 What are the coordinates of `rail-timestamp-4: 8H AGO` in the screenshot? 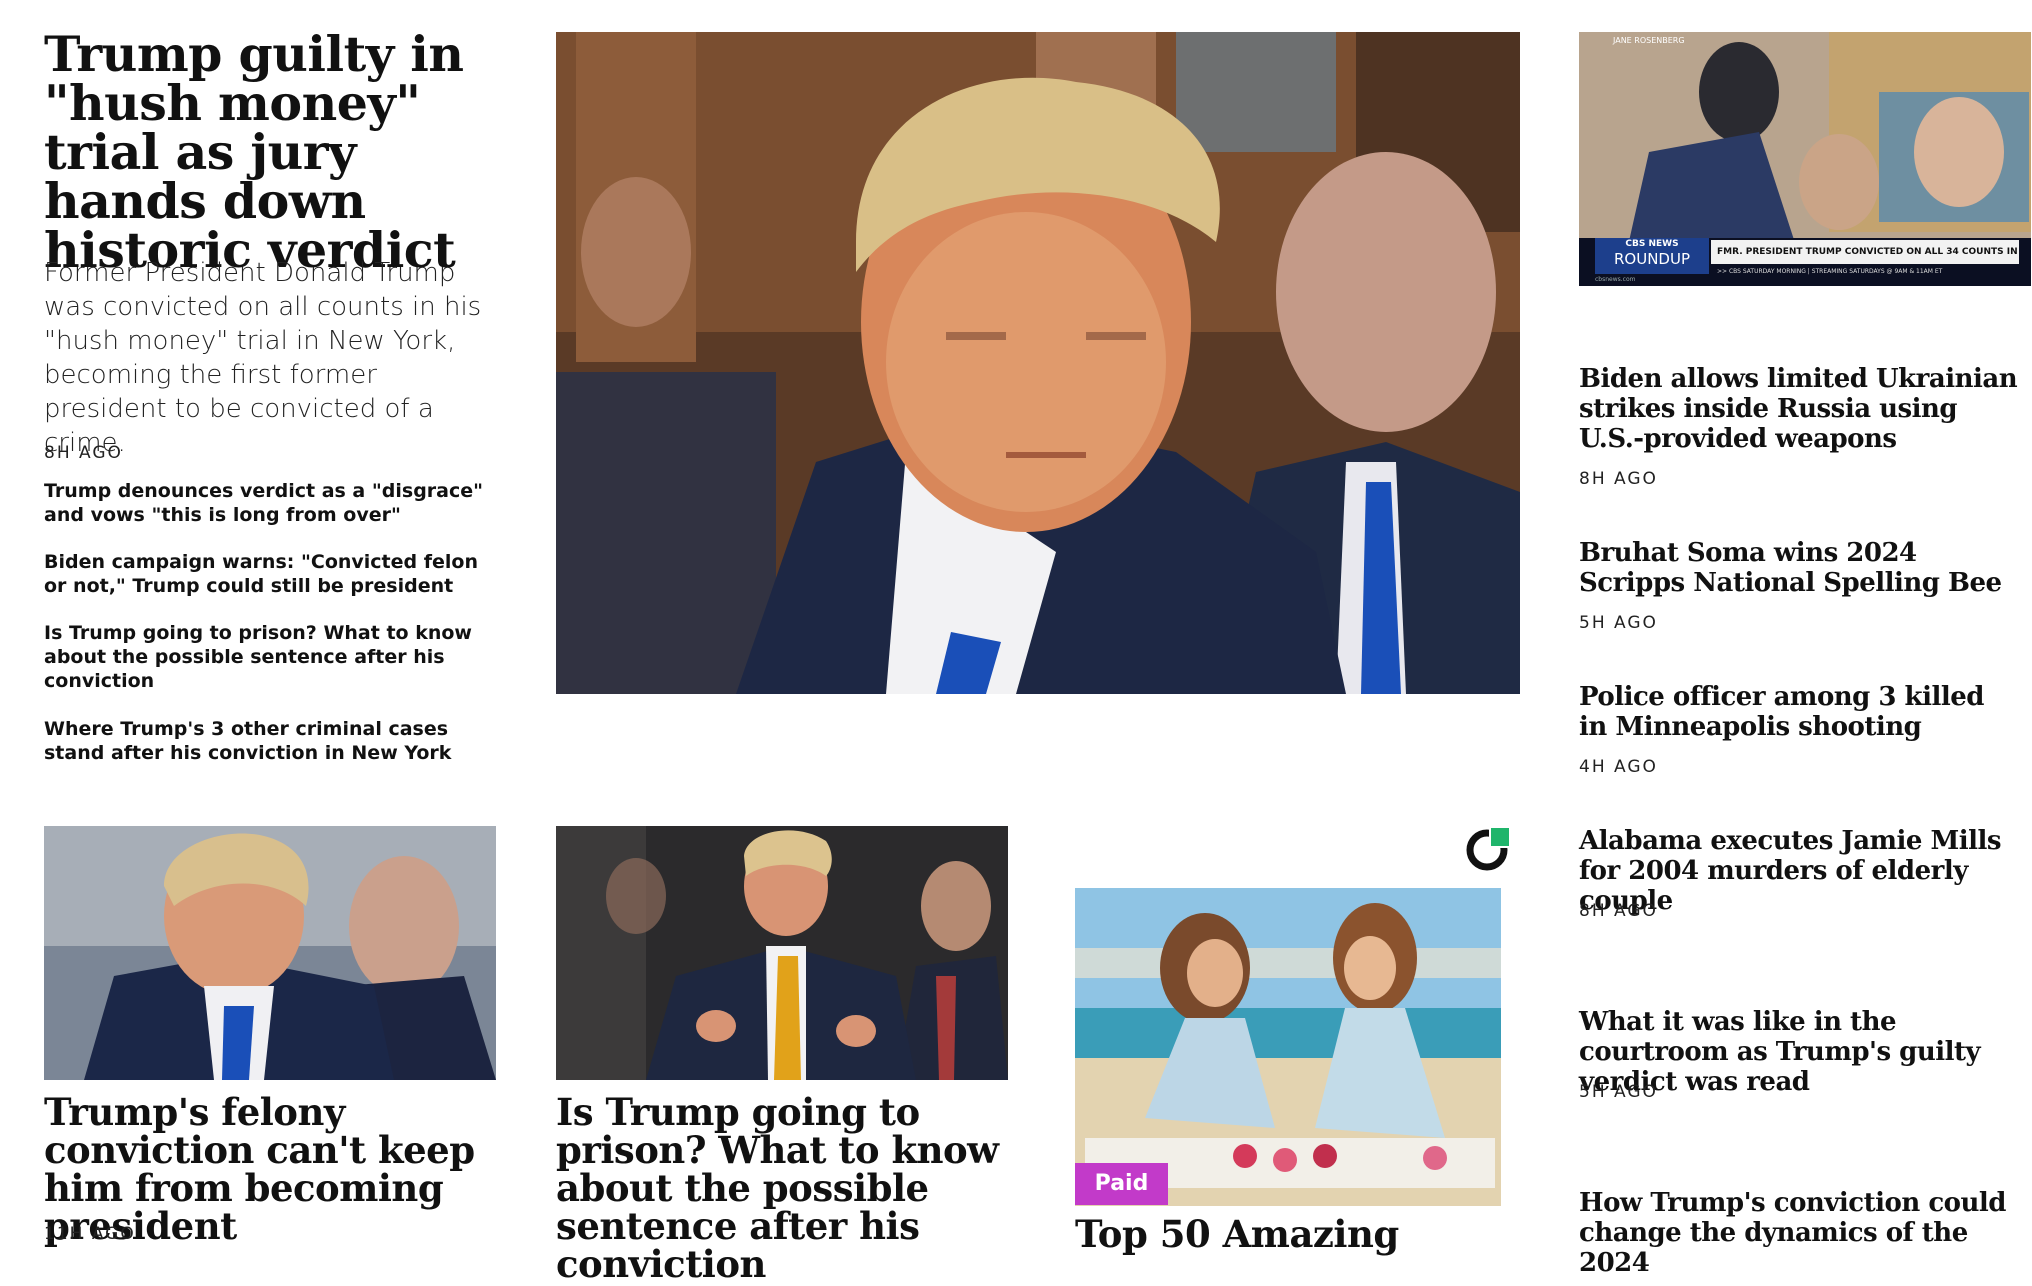 It's located at (1618, 911).